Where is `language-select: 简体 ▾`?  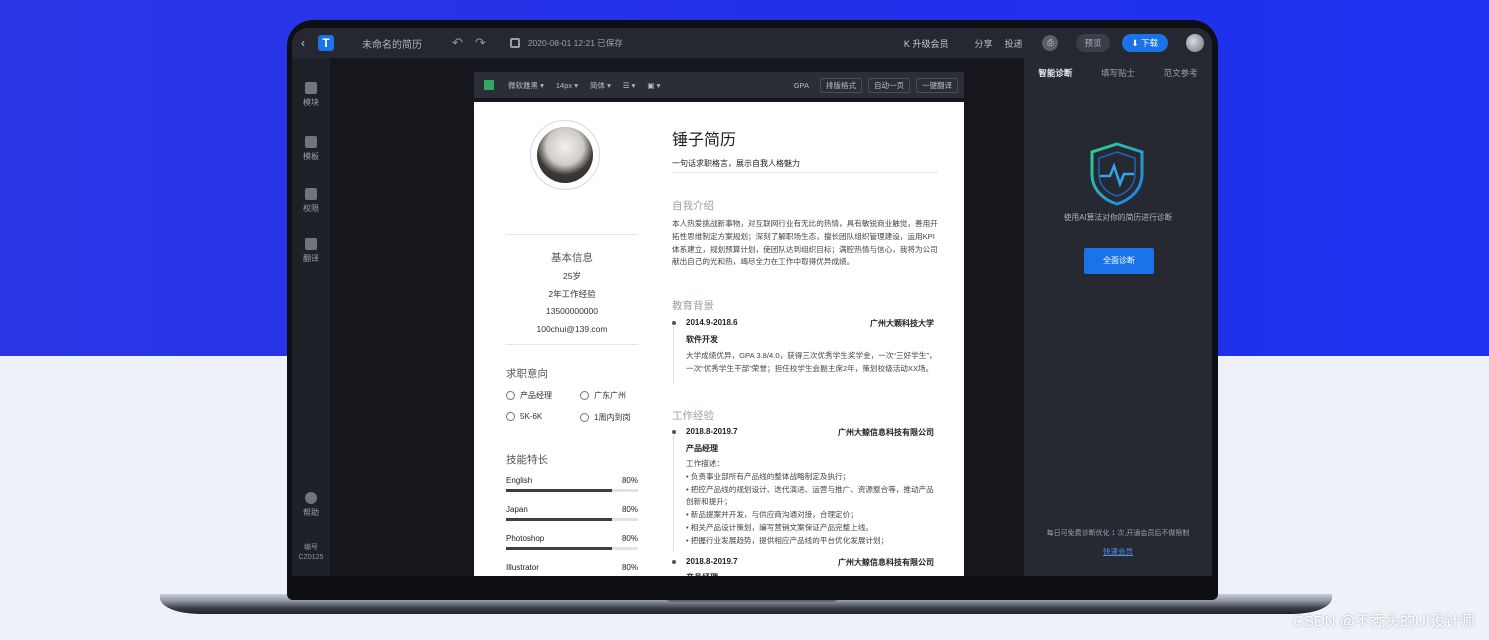 language-select: 简体 ▾ is located at coordinates (600, 85).